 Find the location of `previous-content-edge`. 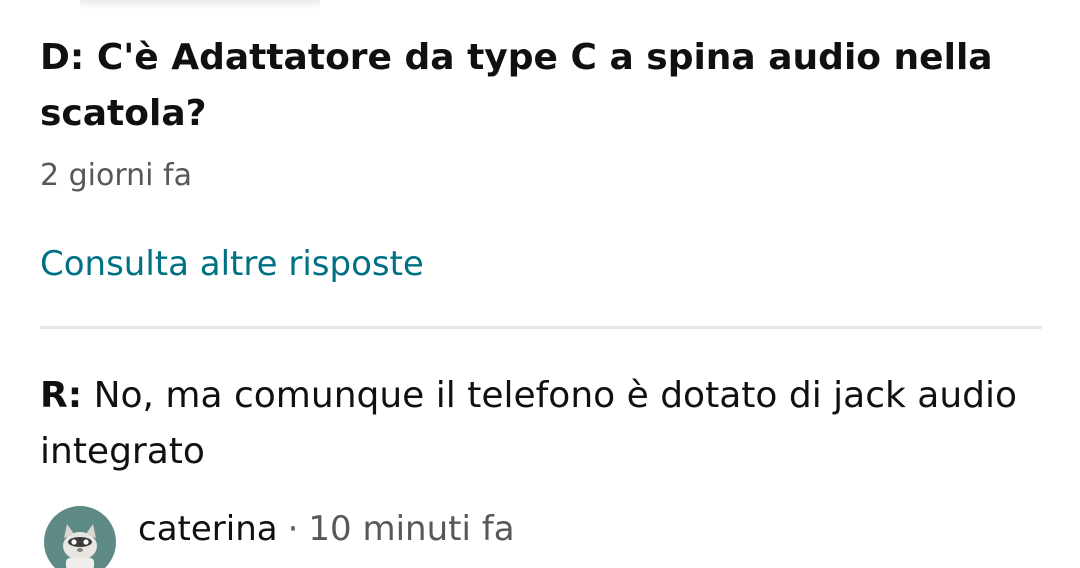

previous-content-edge is located at coordinates (200, 5).